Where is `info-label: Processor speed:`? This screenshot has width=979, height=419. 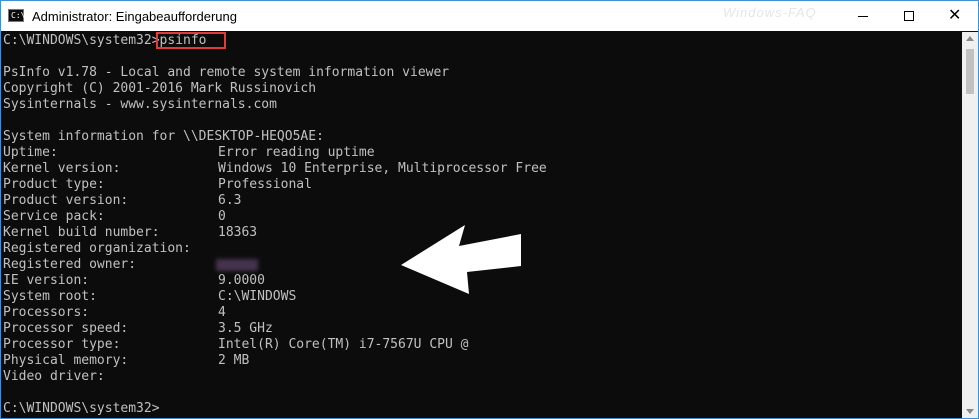
info-label: Processor speed: is located at coordinates (66, 328).